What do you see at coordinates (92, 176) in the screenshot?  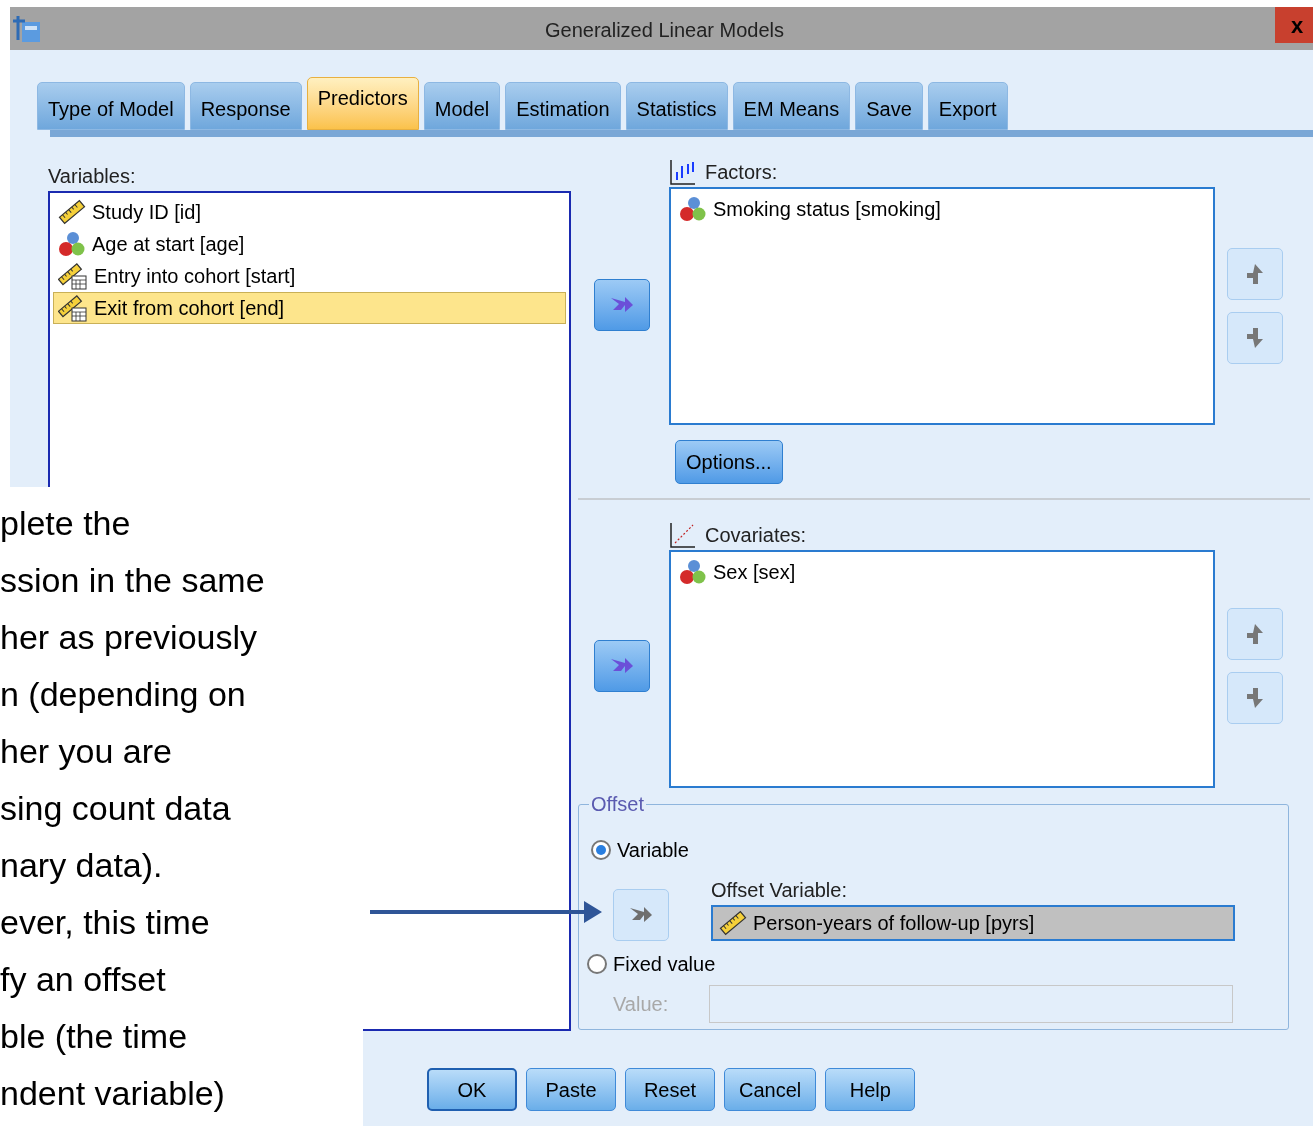 I see `variables-label: Variables:` at bounding box center [92, 176].